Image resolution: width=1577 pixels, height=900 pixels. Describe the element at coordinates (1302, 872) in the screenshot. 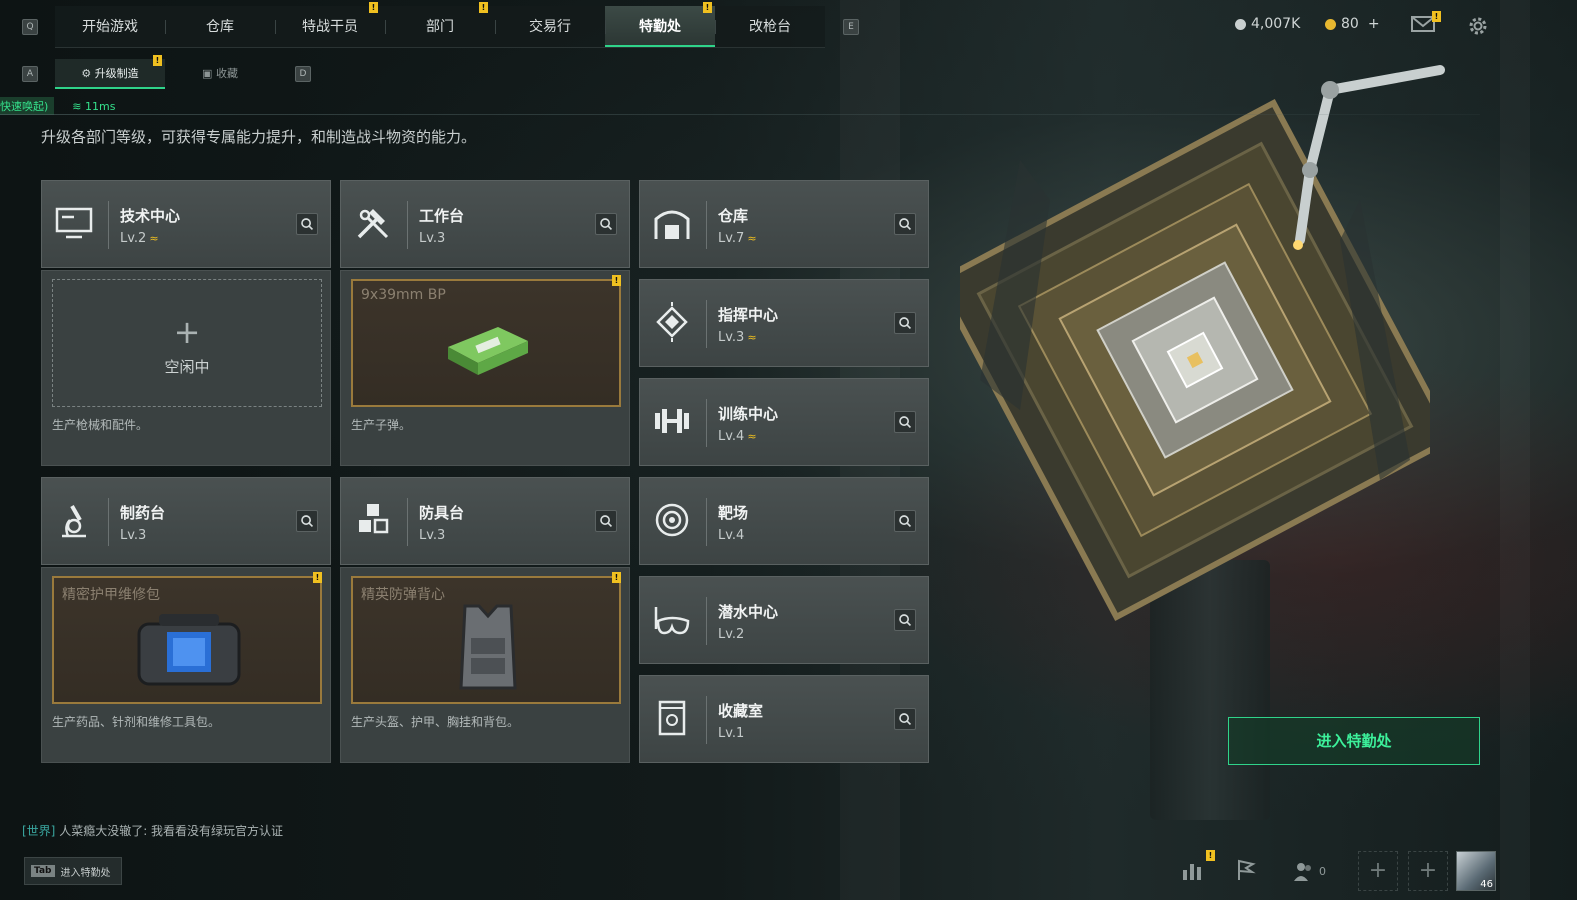

I see `friends-icon` at that location.